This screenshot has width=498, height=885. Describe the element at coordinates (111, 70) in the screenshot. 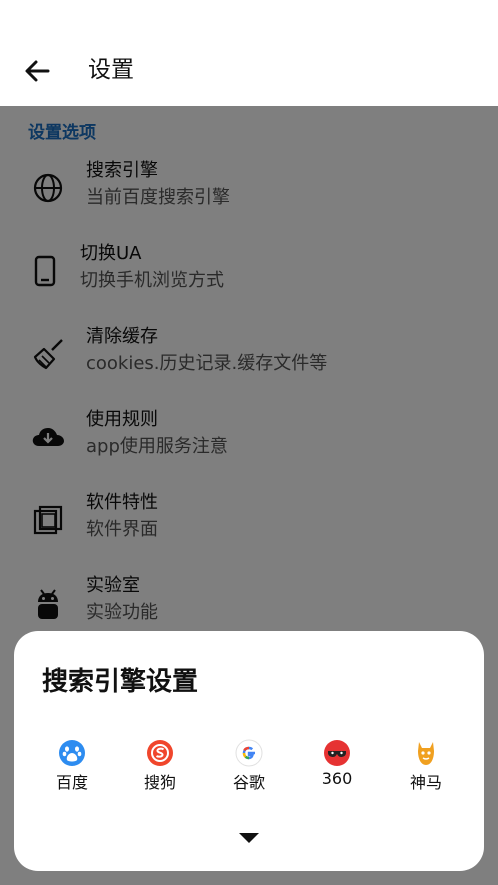

I see `page-title: 设置` at that location.